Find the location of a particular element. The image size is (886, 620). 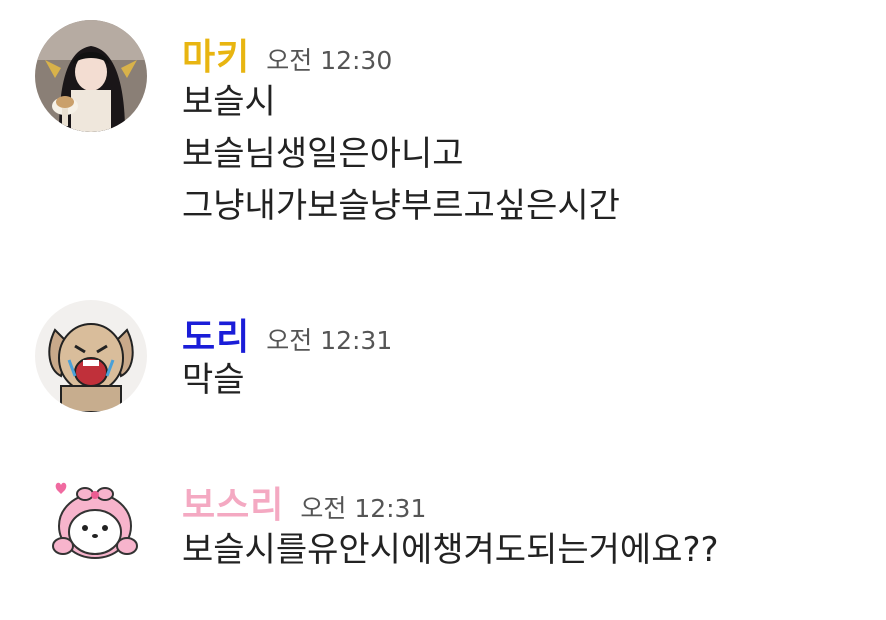

cartoon-dog-avatar-icon is located at coordinates (91, 356).